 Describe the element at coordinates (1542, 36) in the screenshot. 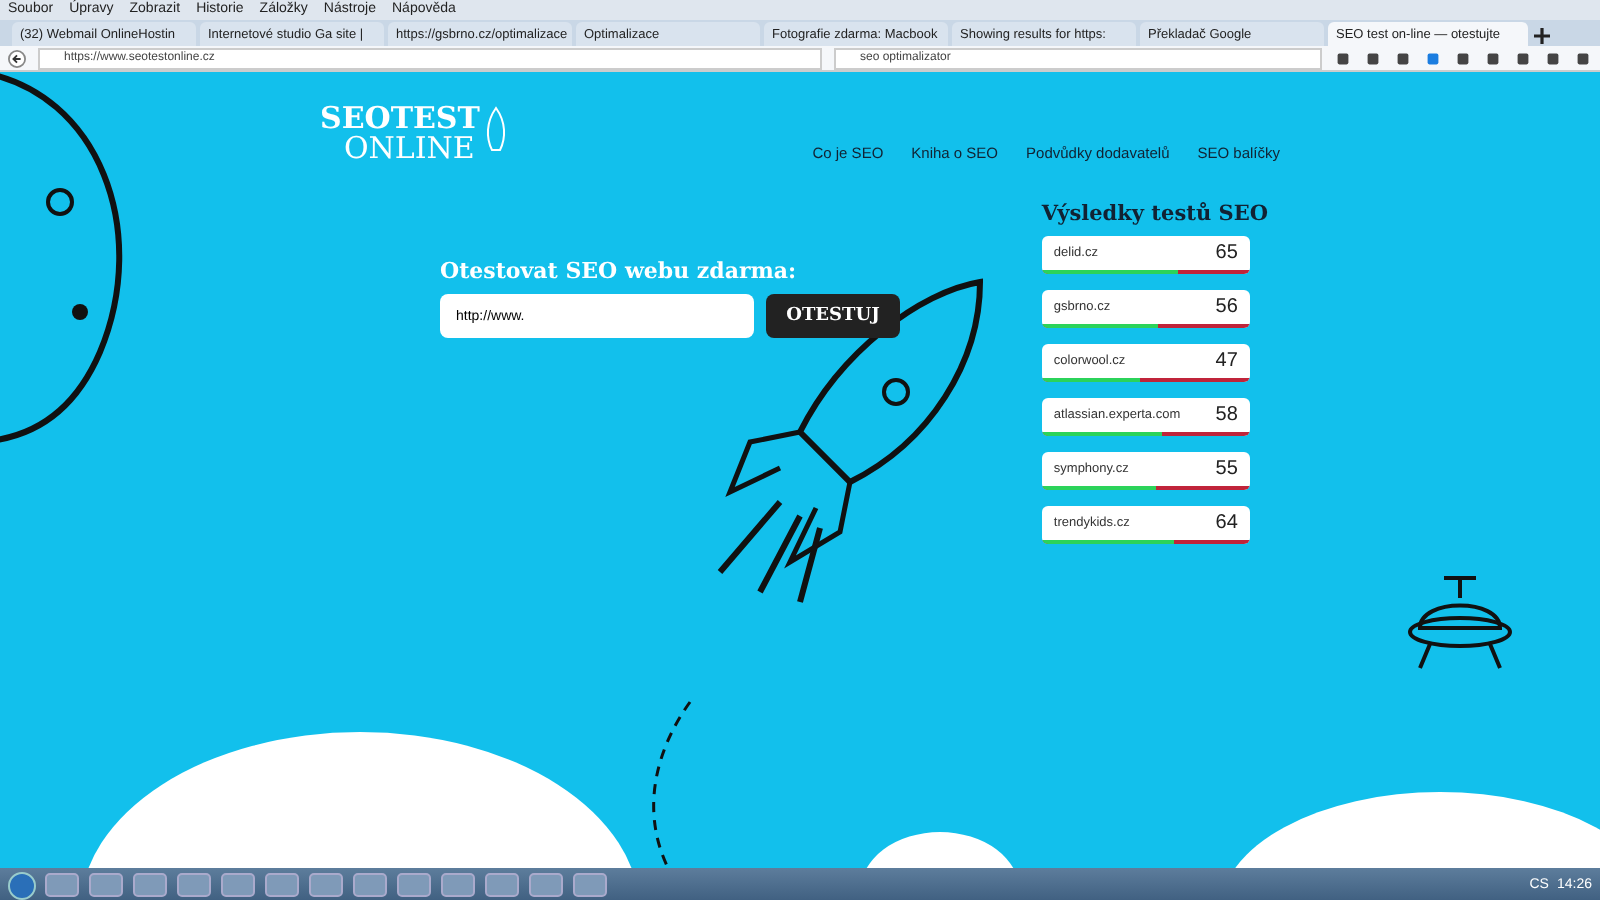

I see `new-tab-icon` at that location.